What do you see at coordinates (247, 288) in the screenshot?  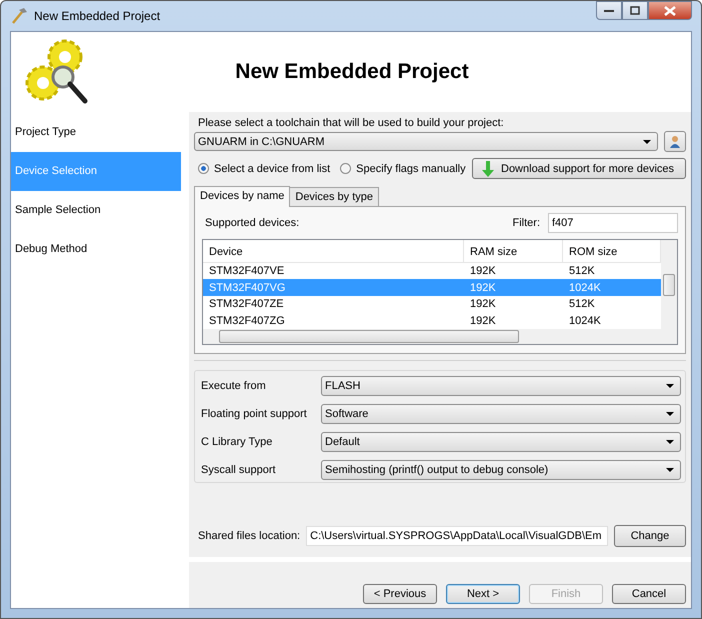 I see `table-cell-text: STM32F407VG` at bounding box center [247, 288].